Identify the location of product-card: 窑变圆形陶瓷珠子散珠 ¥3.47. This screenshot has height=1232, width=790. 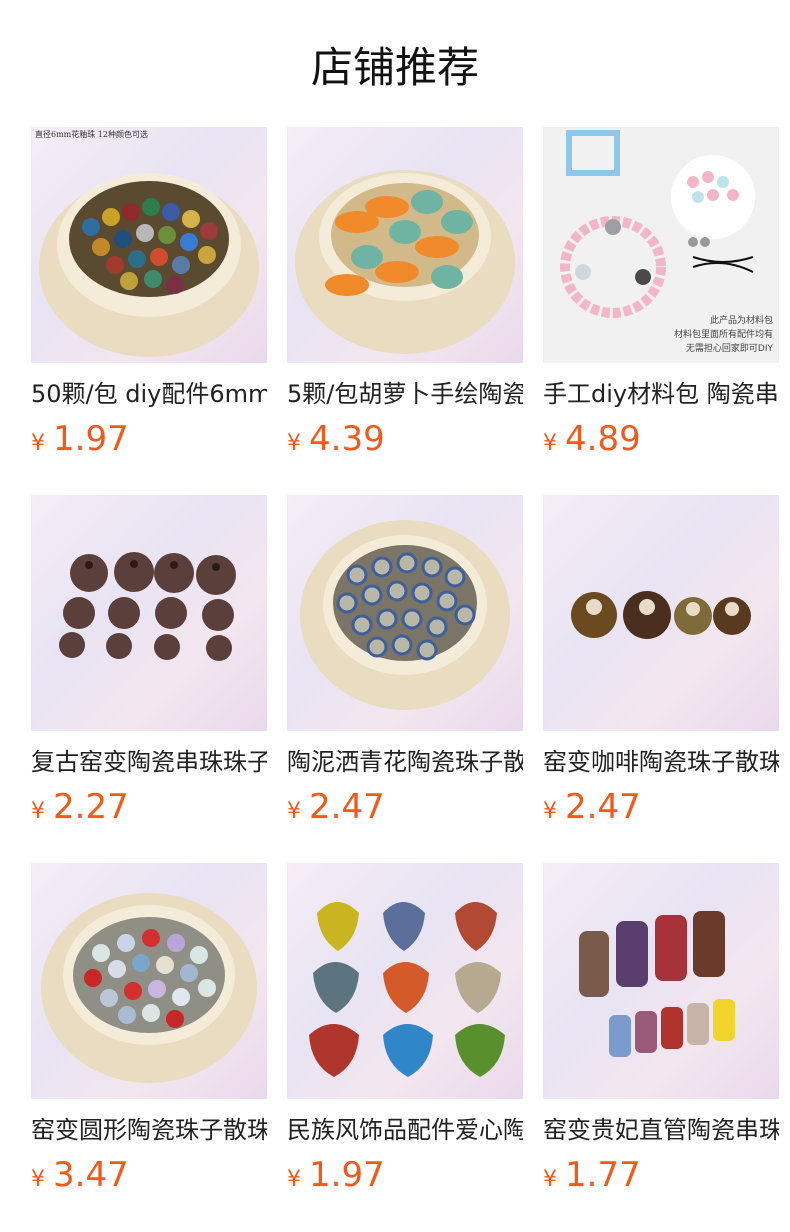
(149, 1033).